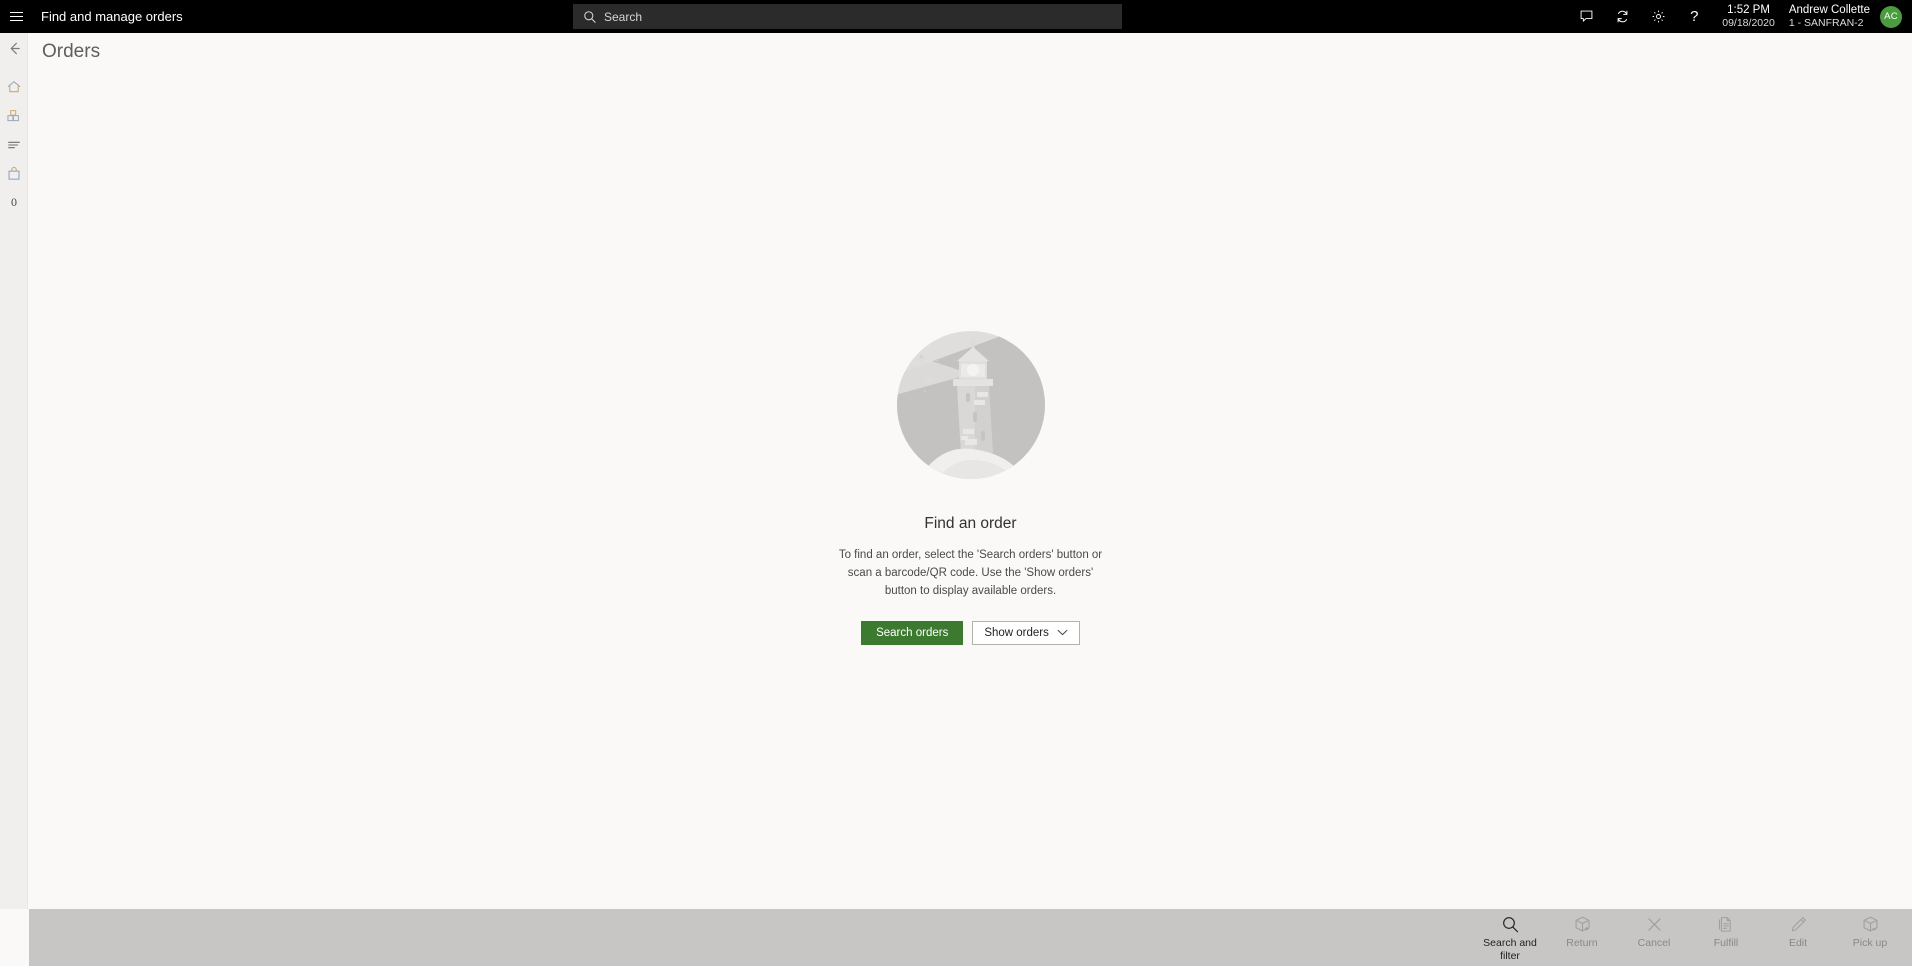 This screenshot has height=966, width=1912. I want to click on command-edit: Edit, so click(1798, 929).